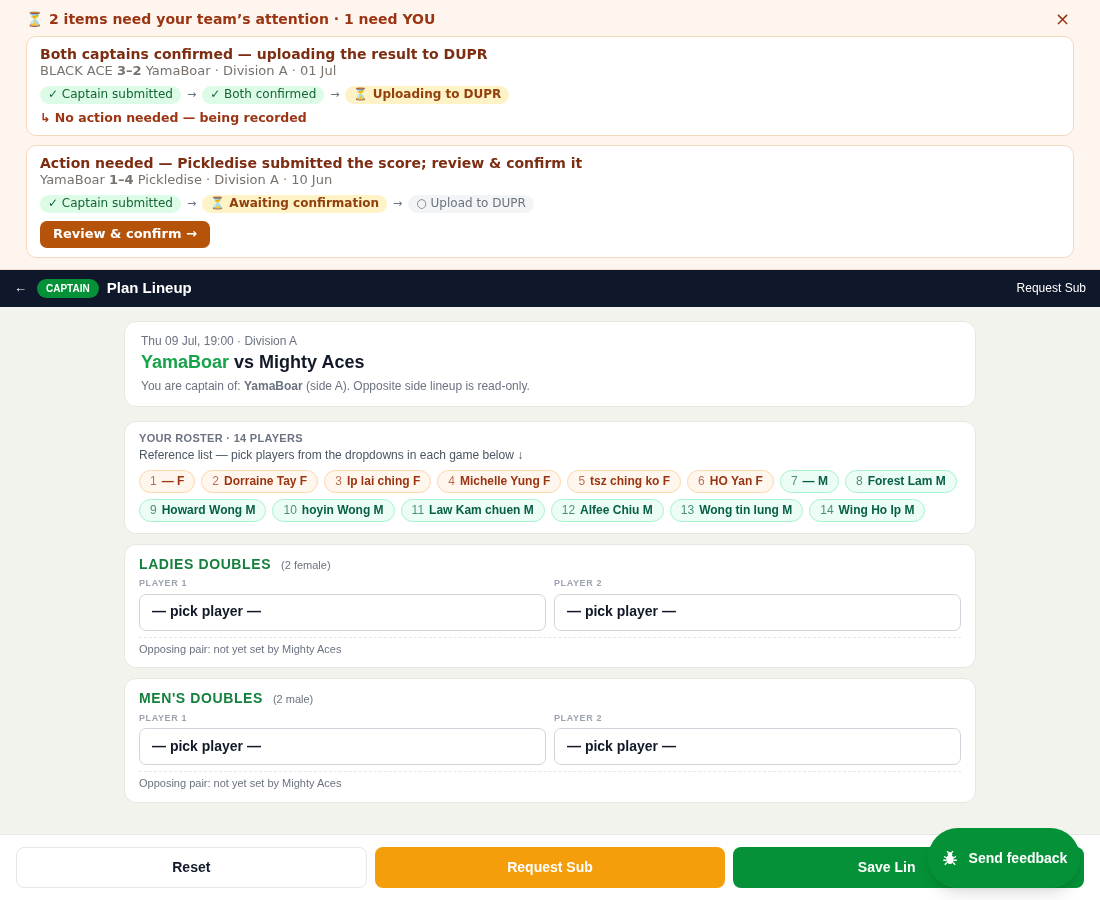  Describe the element at coordinates (1051, 288) in the screenshot. I see `request-sub-link: Request Sub` at that location.